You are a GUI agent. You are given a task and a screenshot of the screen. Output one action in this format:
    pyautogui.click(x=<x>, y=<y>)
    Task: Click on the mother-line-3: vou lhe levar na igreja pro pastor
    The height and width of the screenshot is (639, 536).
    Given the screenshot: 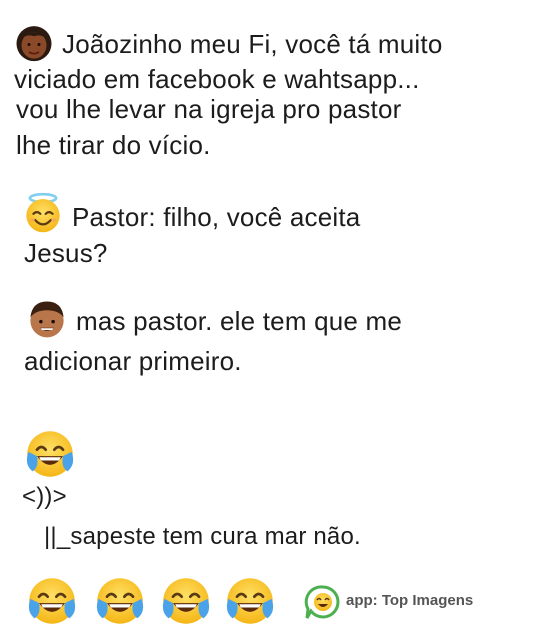 What is the action you would take?
    pyautogui.click(x=209, y=109)
    